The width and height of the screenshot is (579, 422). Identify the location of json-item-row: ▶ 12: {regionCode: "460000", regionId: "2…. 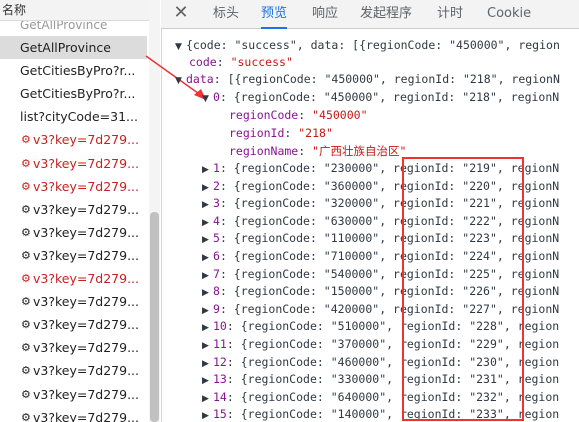
(380, 362).